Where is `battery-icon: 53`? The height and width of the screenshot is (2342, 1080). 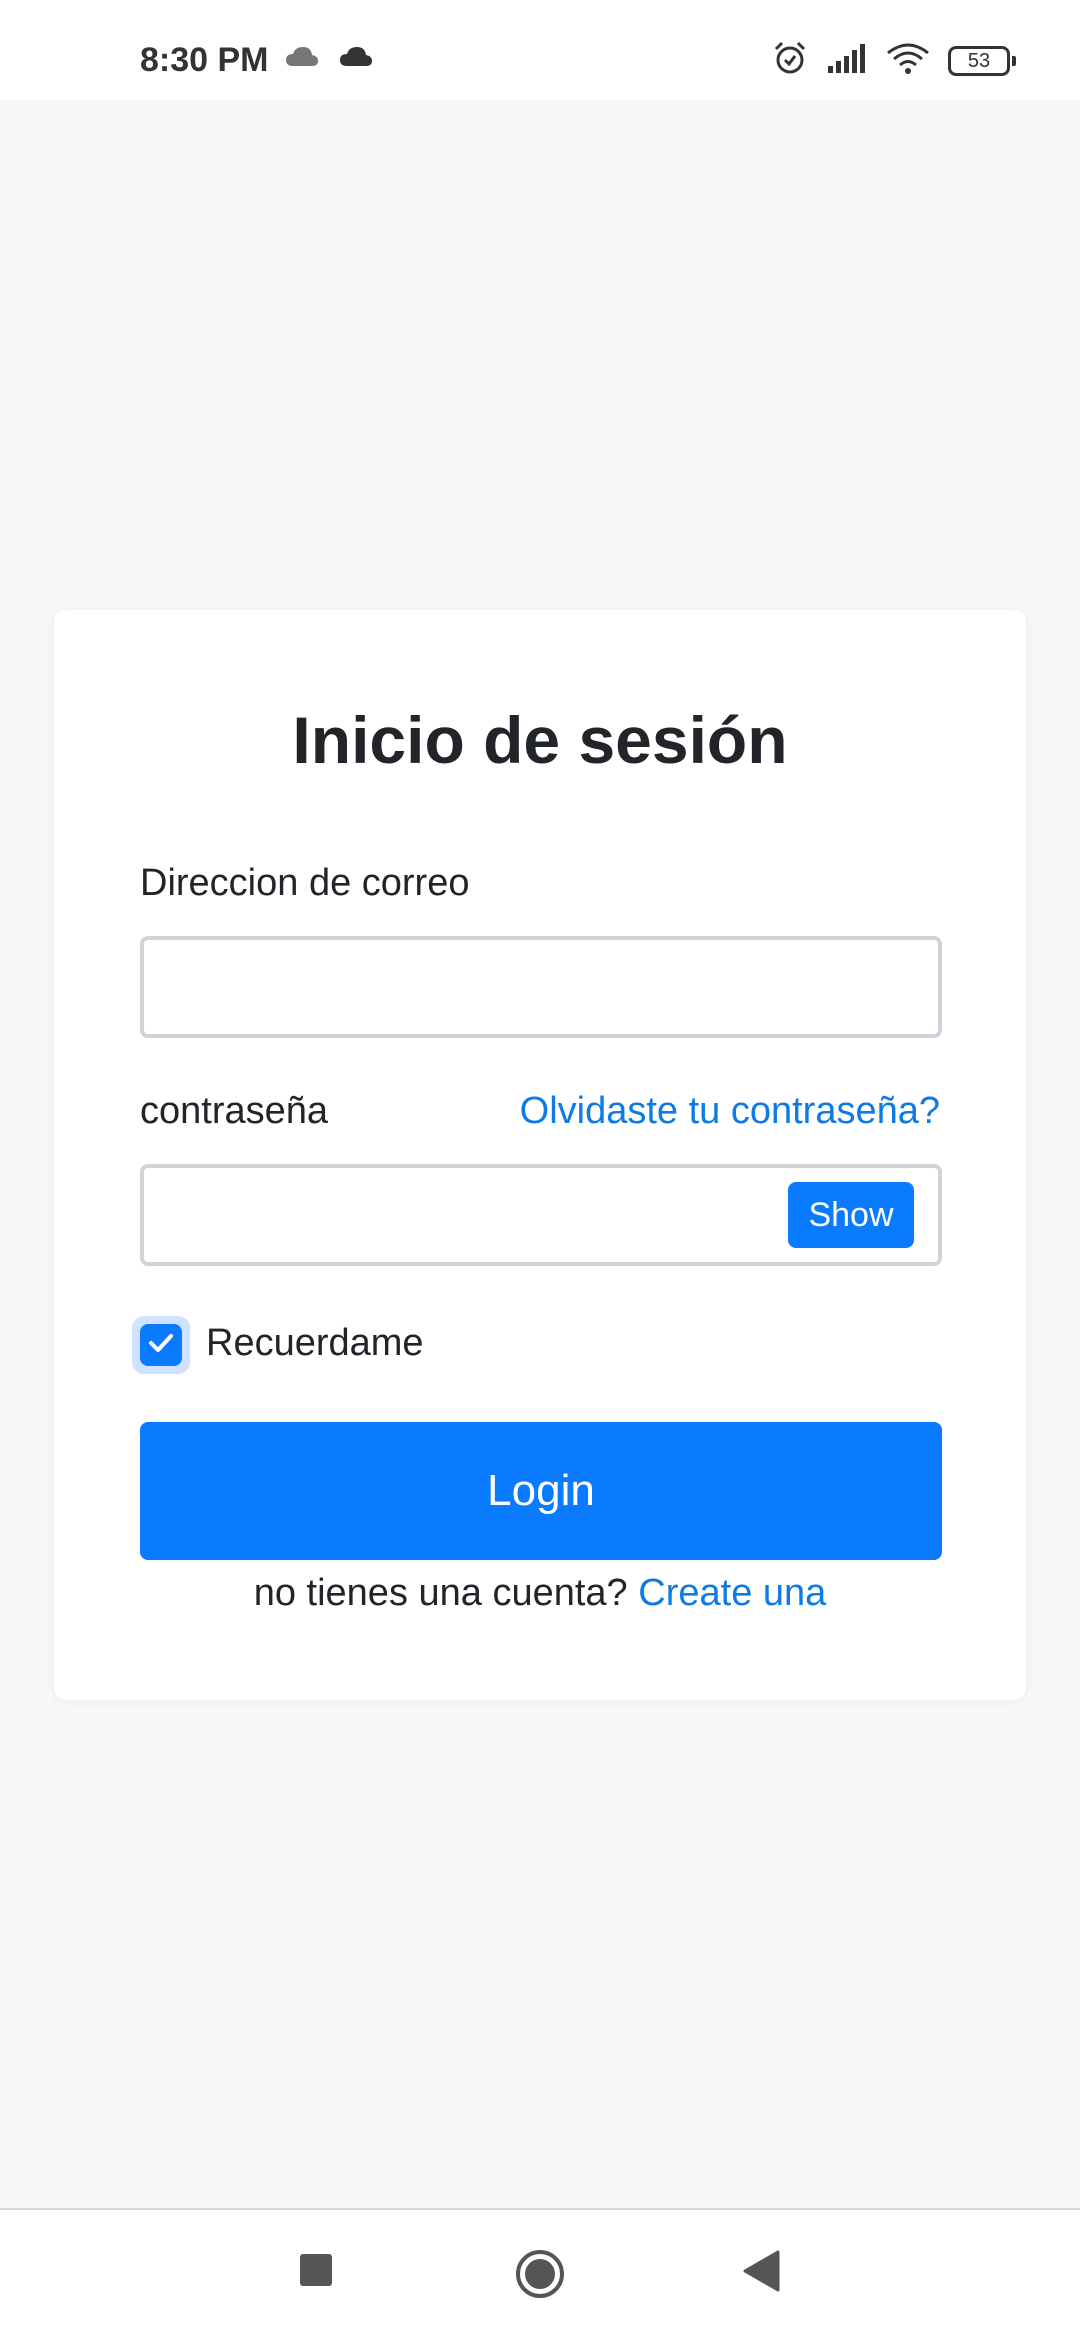
battery-icon: 53 is located at coordinates (982, 60).